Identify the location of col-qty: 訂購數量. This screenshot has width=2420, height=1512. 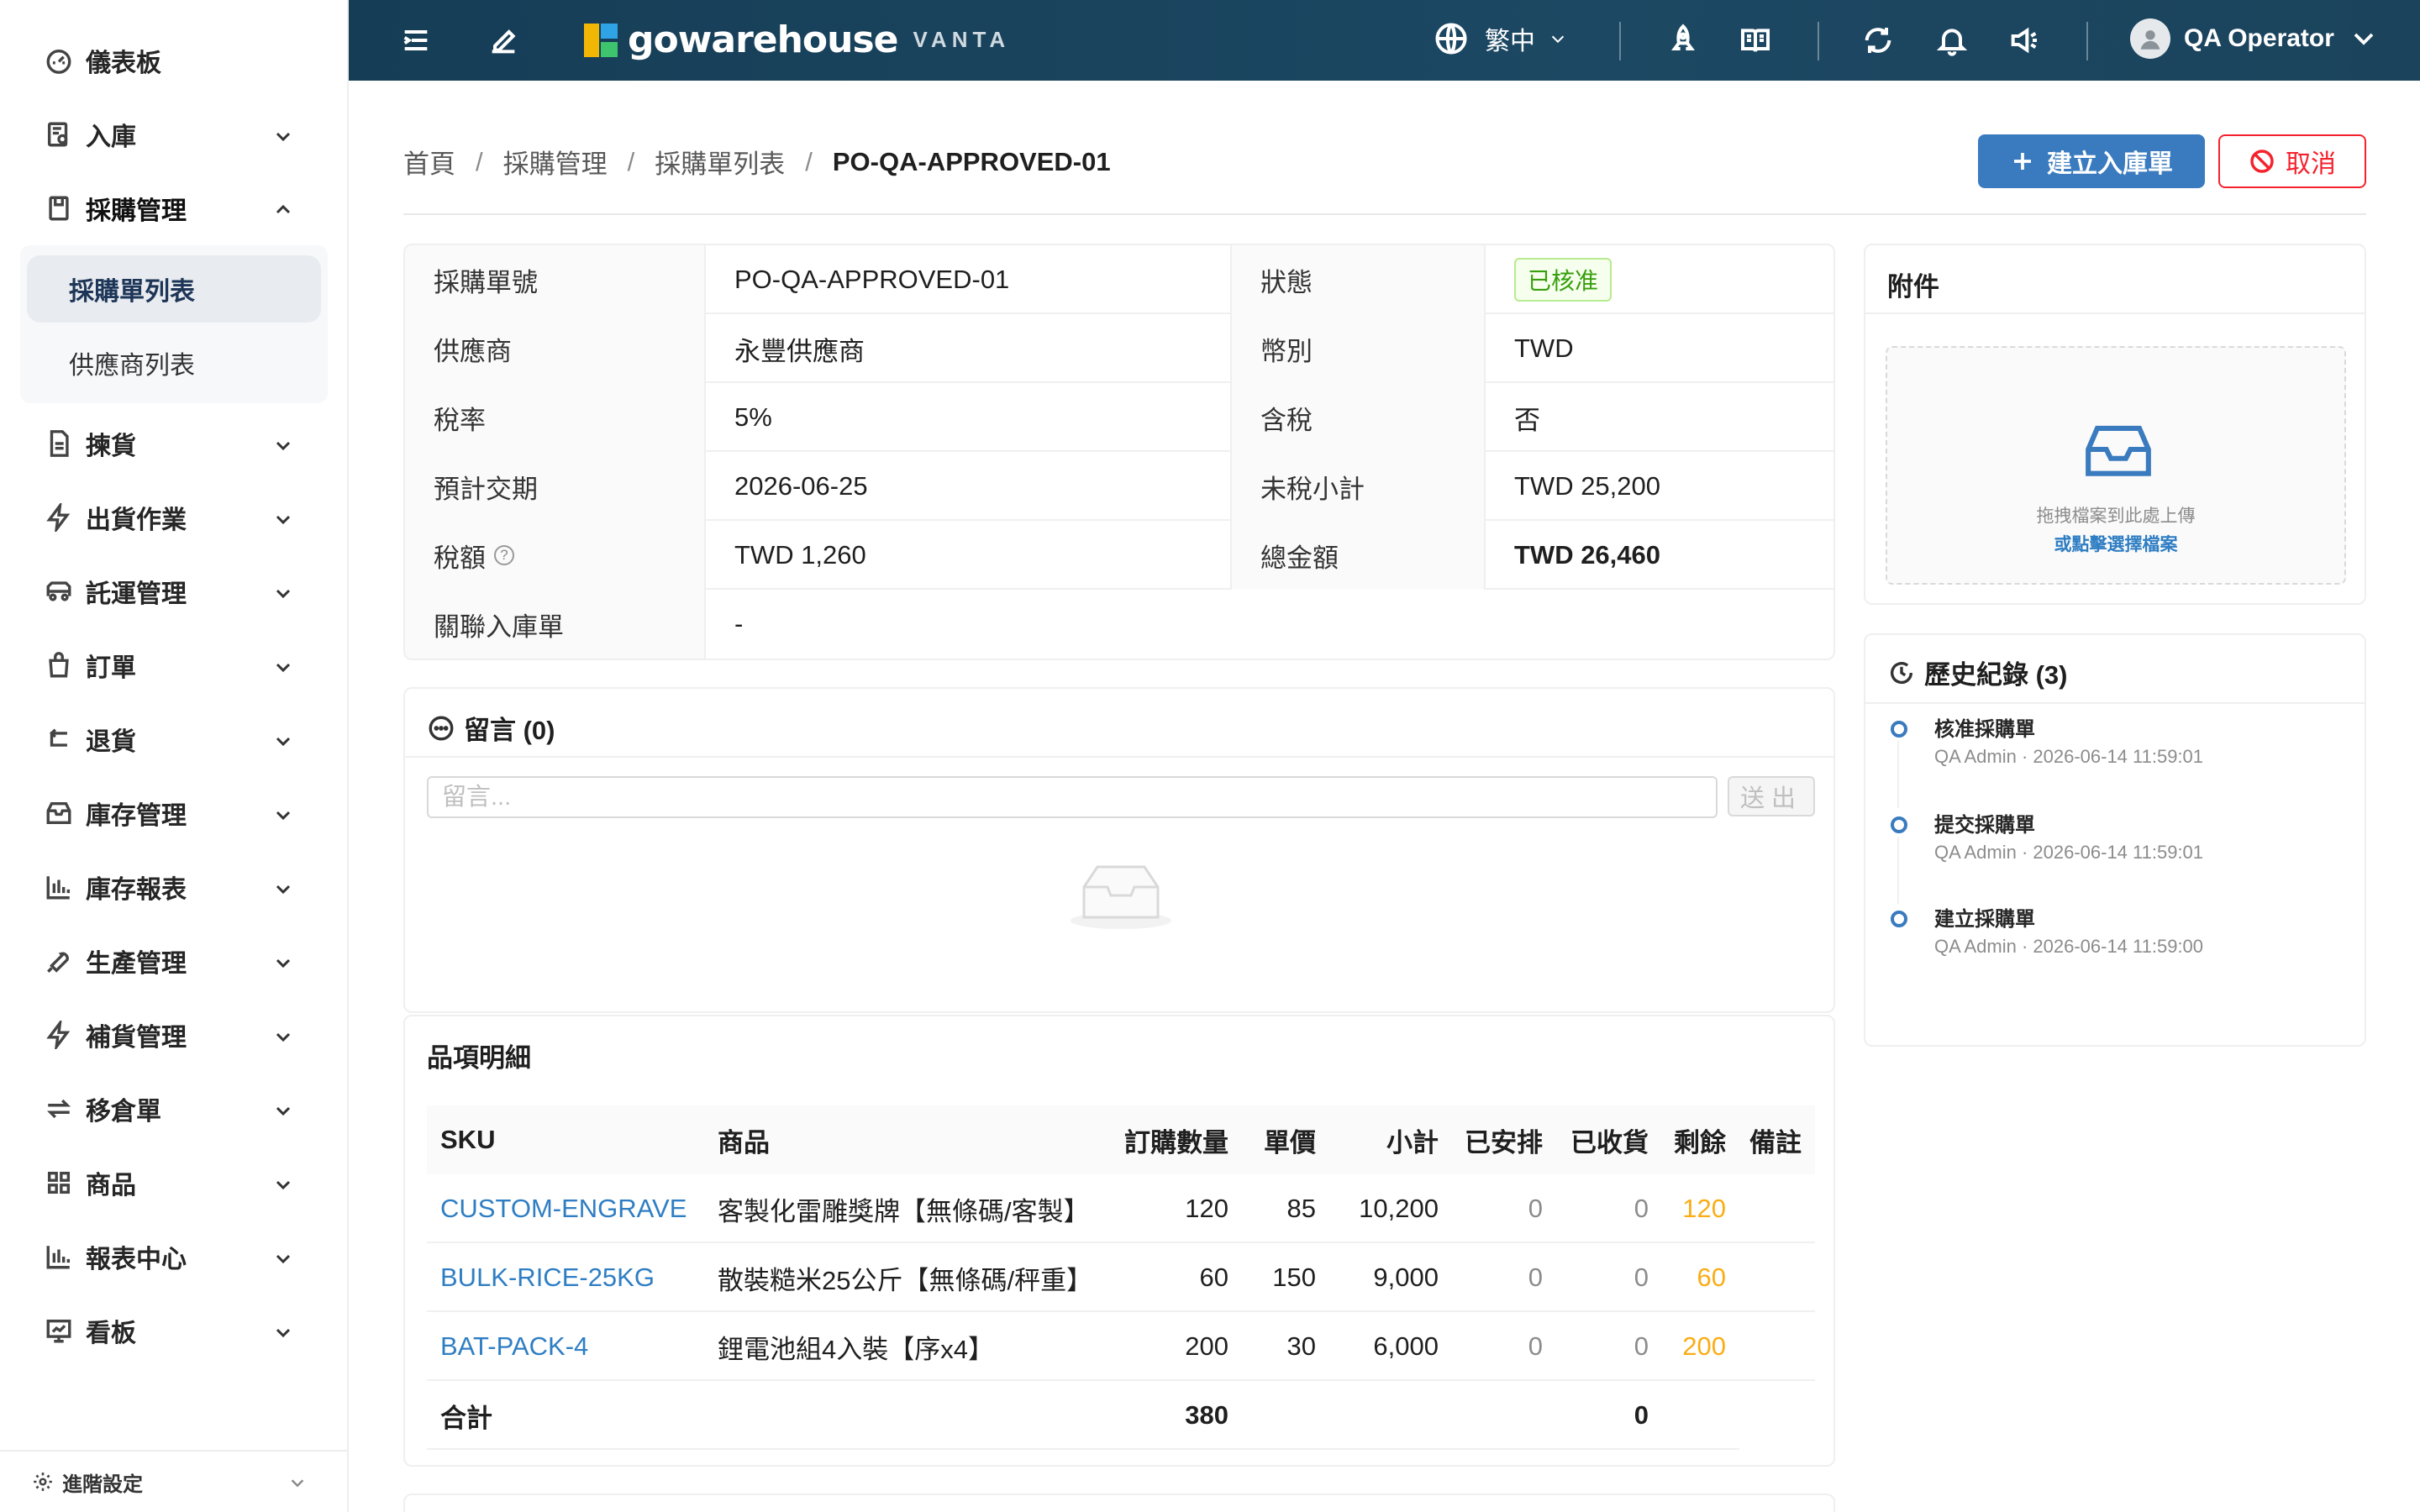
(1179, 1139).